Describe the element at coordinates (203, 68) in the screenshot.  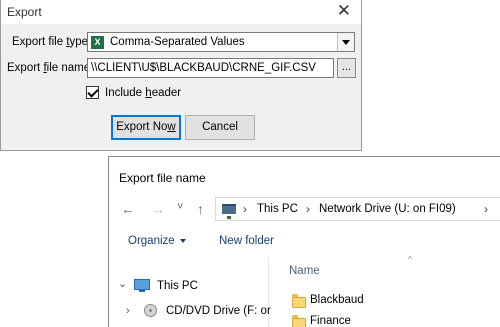
I see `file-name-value: \\CLIENT\U$\BLACKBAUD\CRNE_GIF.CSV` at that location.